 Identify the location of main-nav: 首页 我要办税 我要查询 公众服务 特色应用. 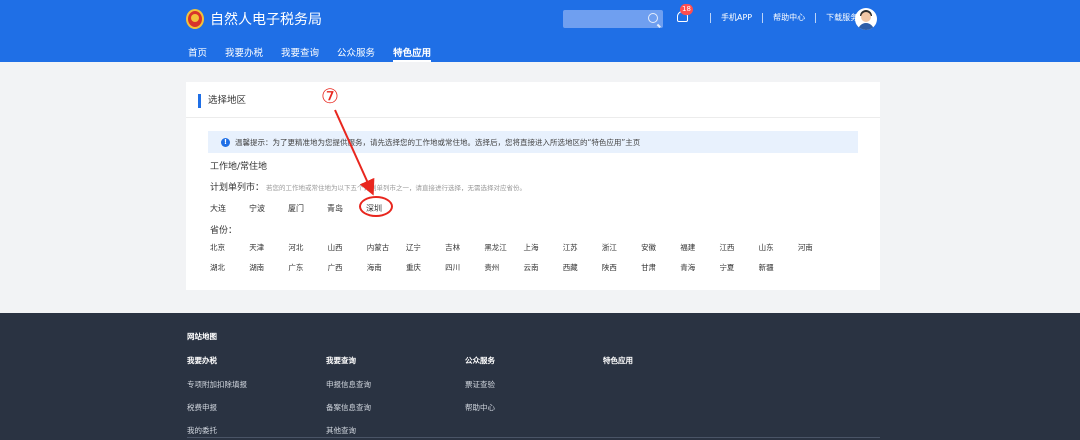
(318, 53).